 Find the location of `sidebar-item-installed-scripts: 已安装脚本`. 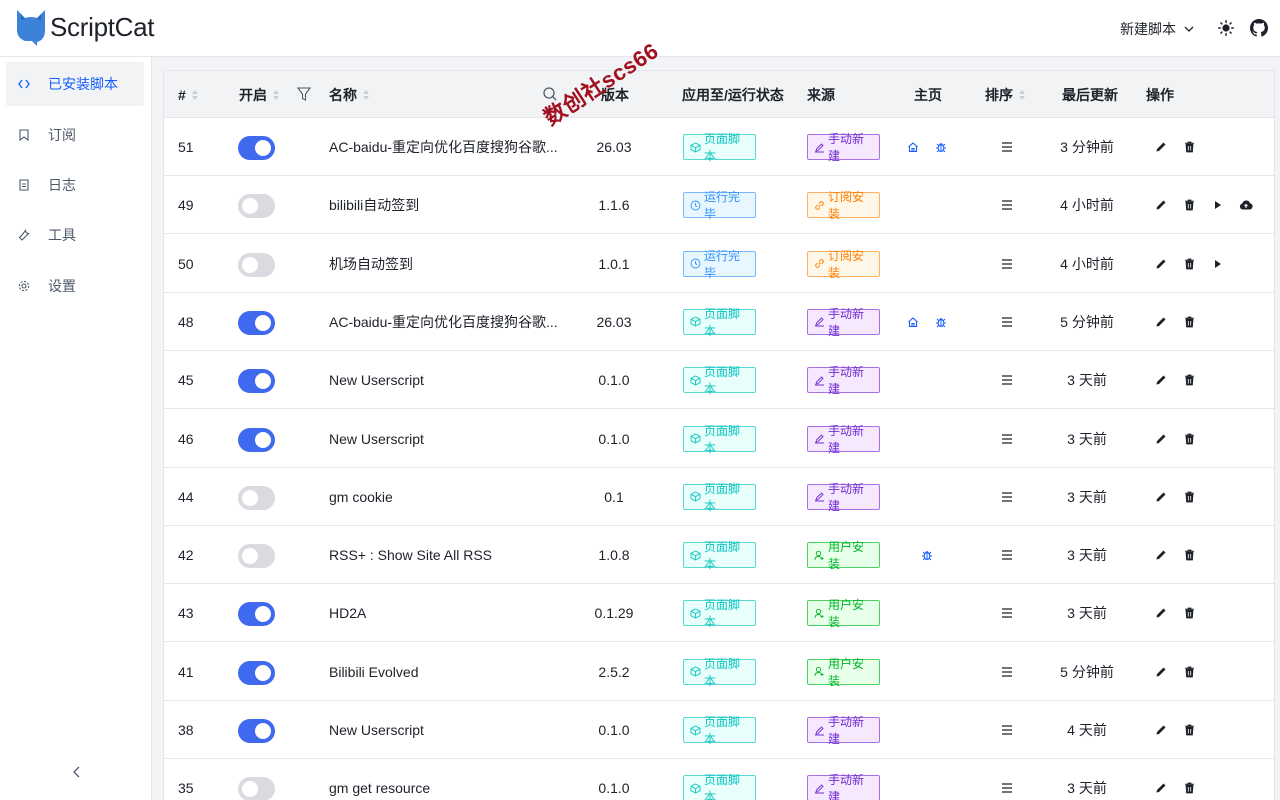

sidebar-item-installed-scripts: 已安装脚本 is located at coordinates (75, 84).